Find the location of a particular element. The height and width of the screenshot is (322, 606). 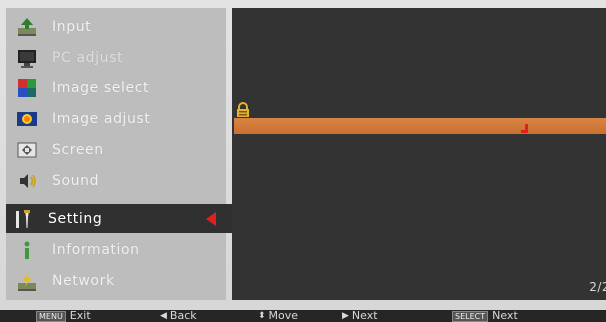

menu-item-label: Information is located at coordinates (96, 249).